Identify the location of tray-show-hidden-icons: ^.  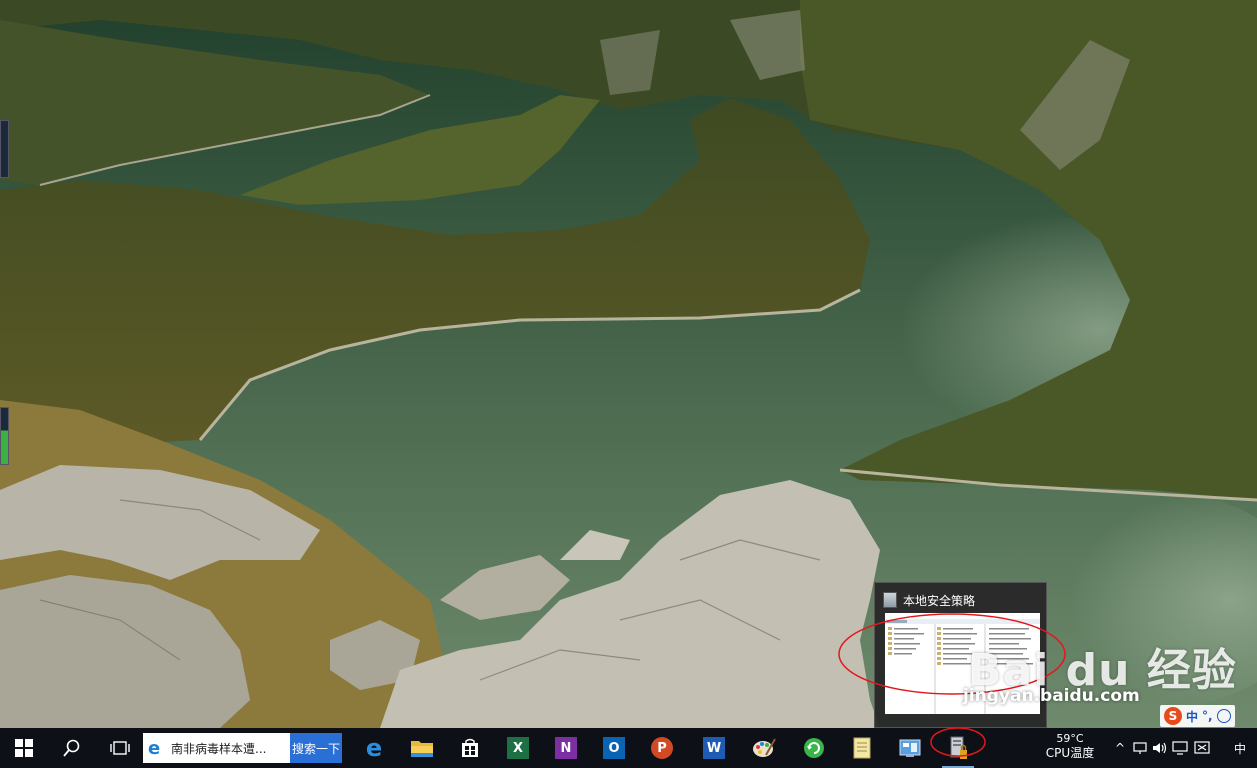
(1120, 748).